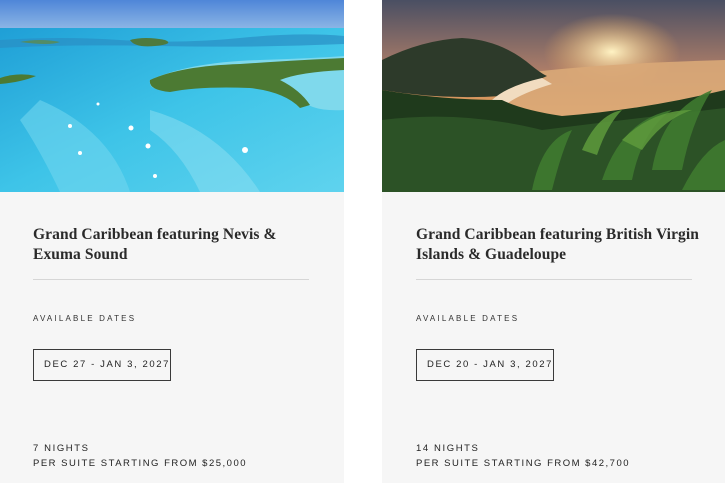  Describe the element at coordinates (61, 448) in the screenshot. I see `nights-count: 7 NIGHTS` at that location.